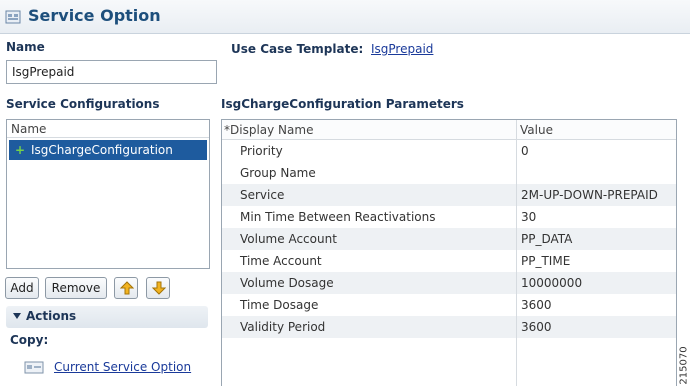 The image size is (690, 386). I want to click on row-name: Service, so click(262, 195).